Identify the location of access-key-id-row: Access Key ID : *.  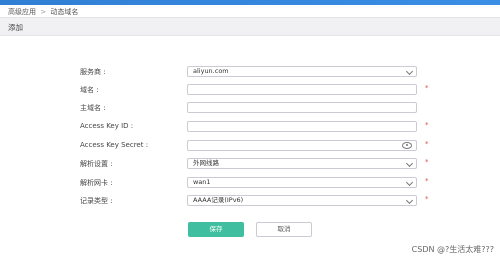
(250, 127).